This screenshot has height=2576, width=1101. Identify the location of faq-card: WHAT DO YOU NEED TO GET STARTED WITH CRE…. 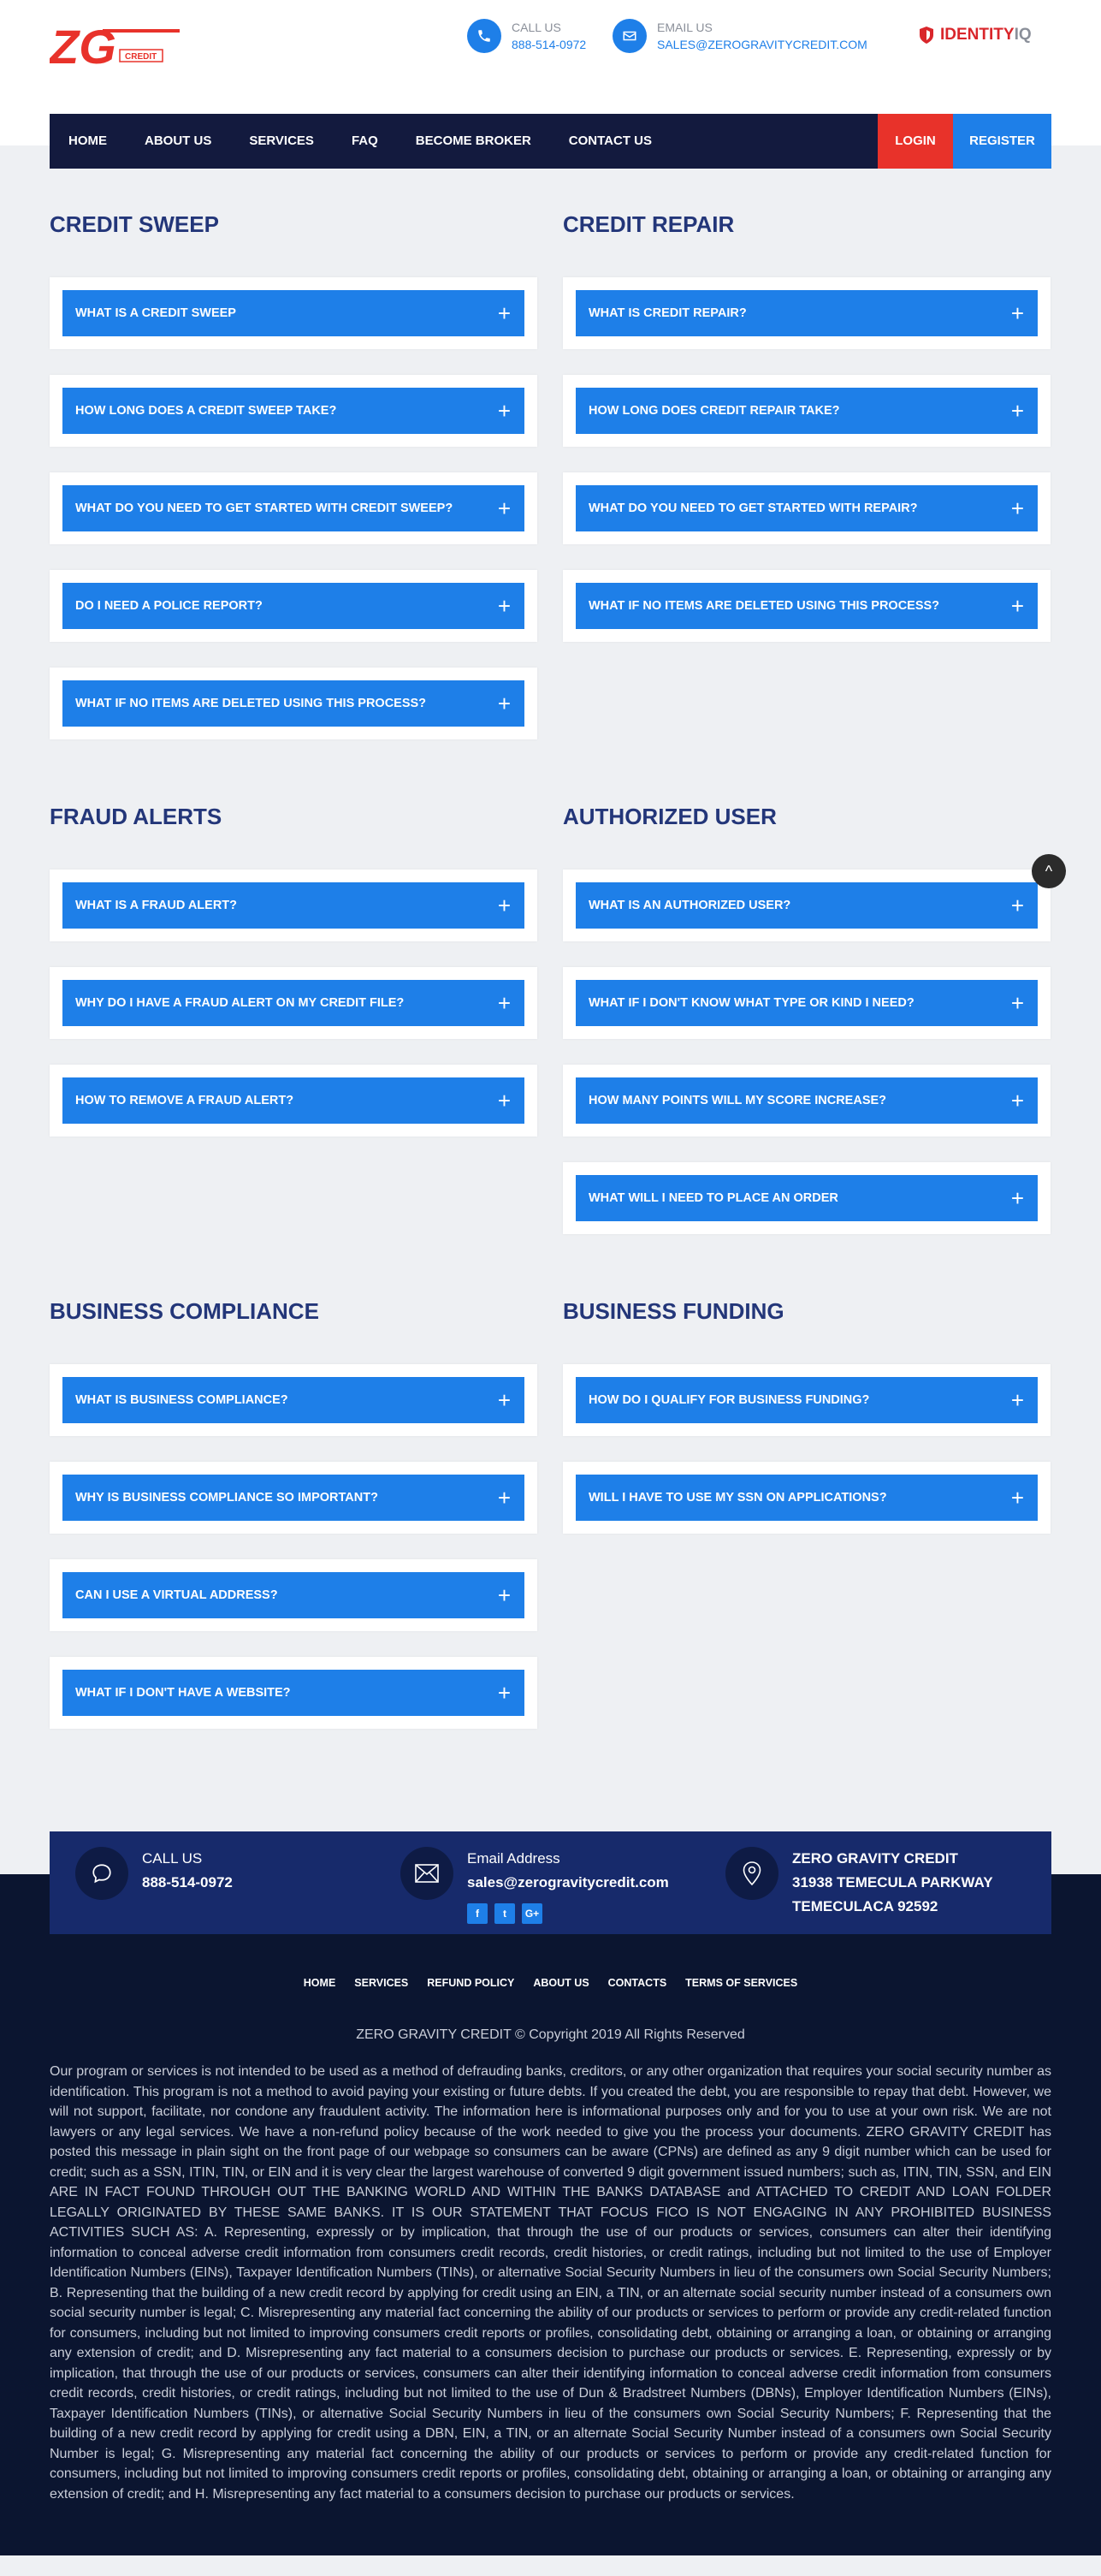
(293, 508).